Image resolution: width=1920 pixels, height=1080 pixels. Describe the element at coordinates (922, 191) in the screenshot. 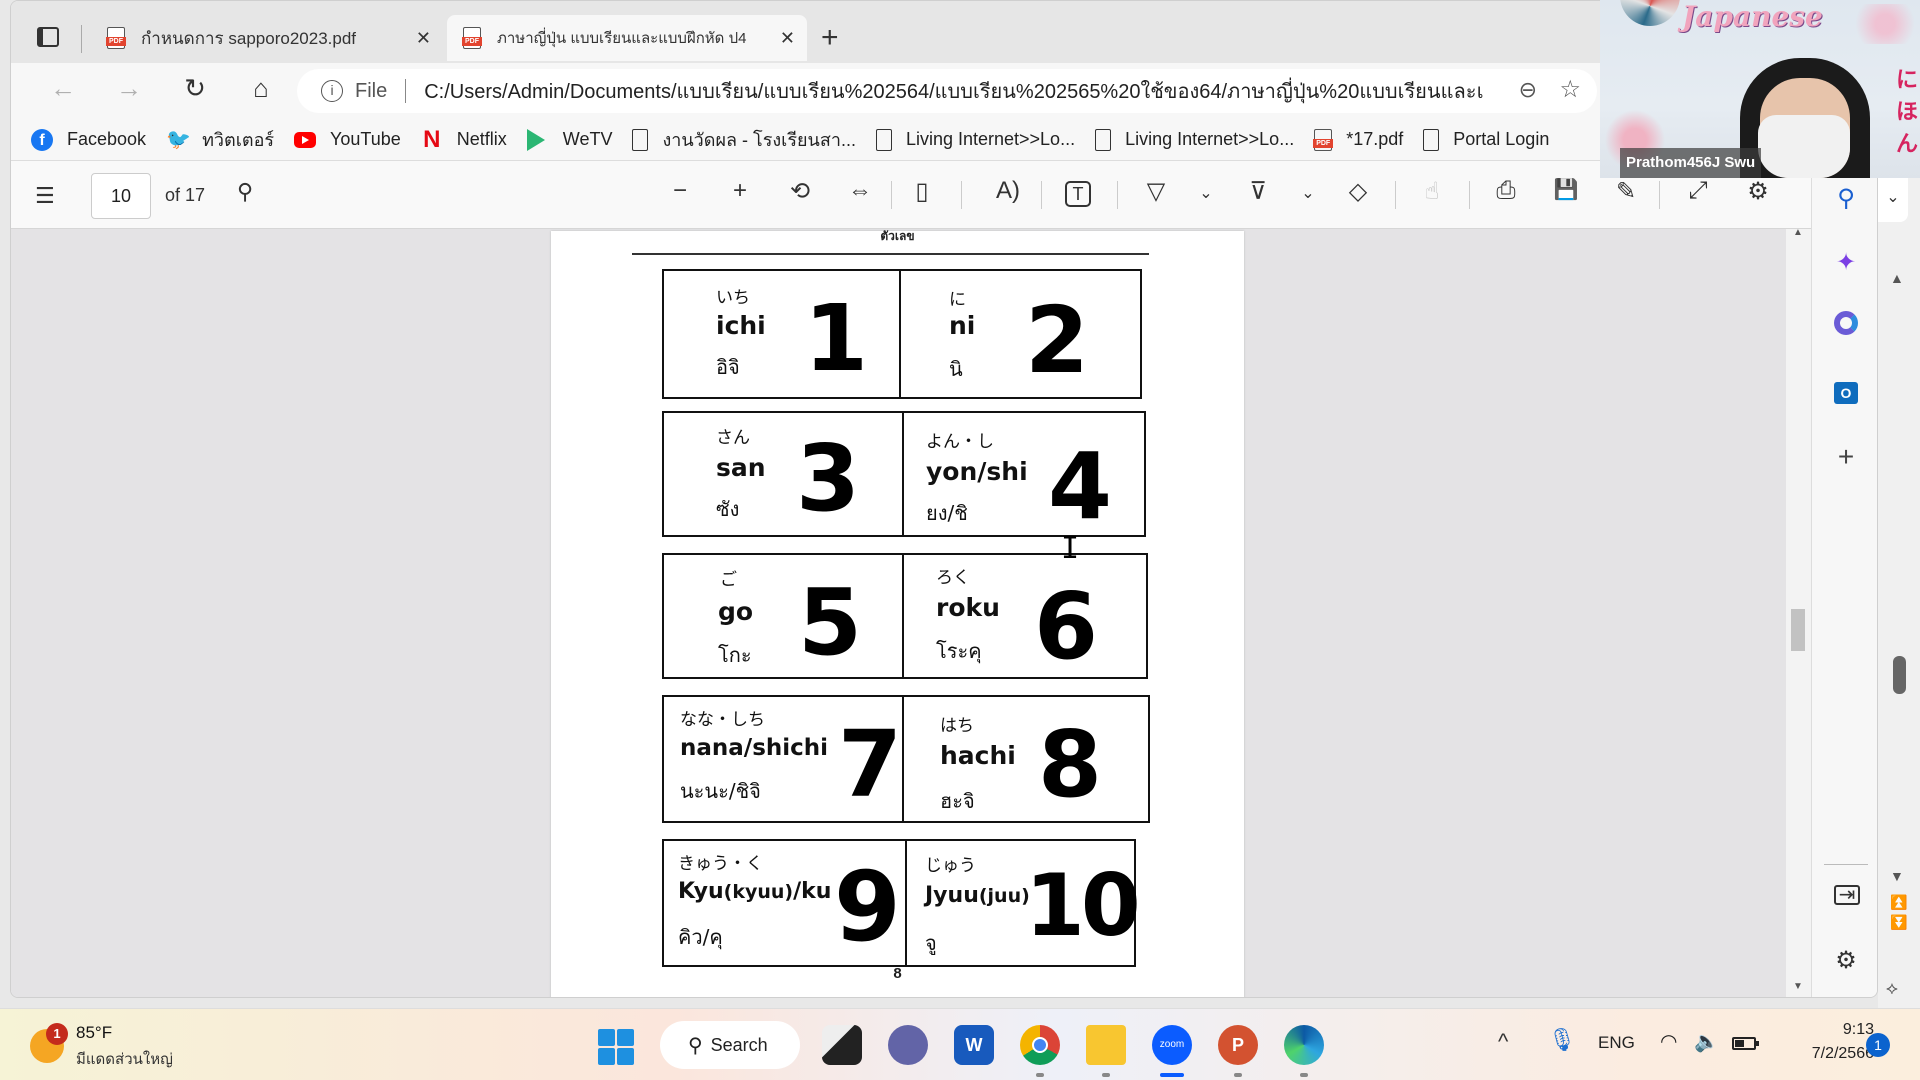

I see `page-view-button: ▯` at that location.